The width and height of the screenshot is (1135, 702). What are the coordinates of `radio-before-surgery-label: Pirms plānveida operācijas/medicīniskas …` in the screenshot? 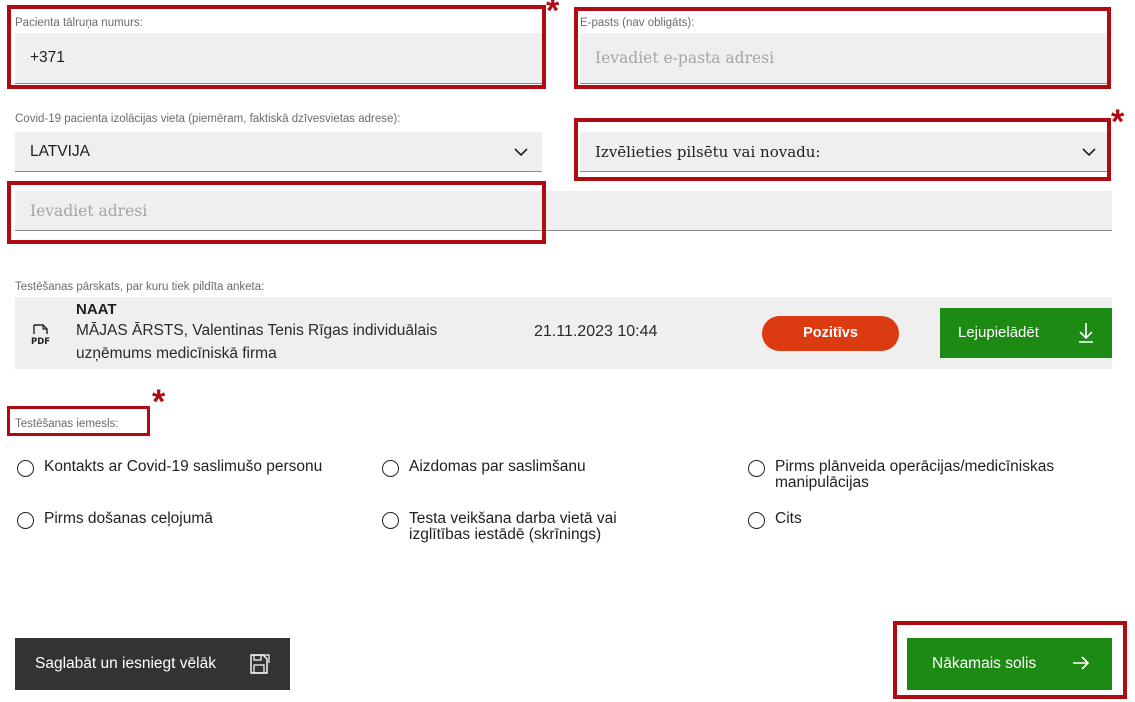 It's located at (915, 474).